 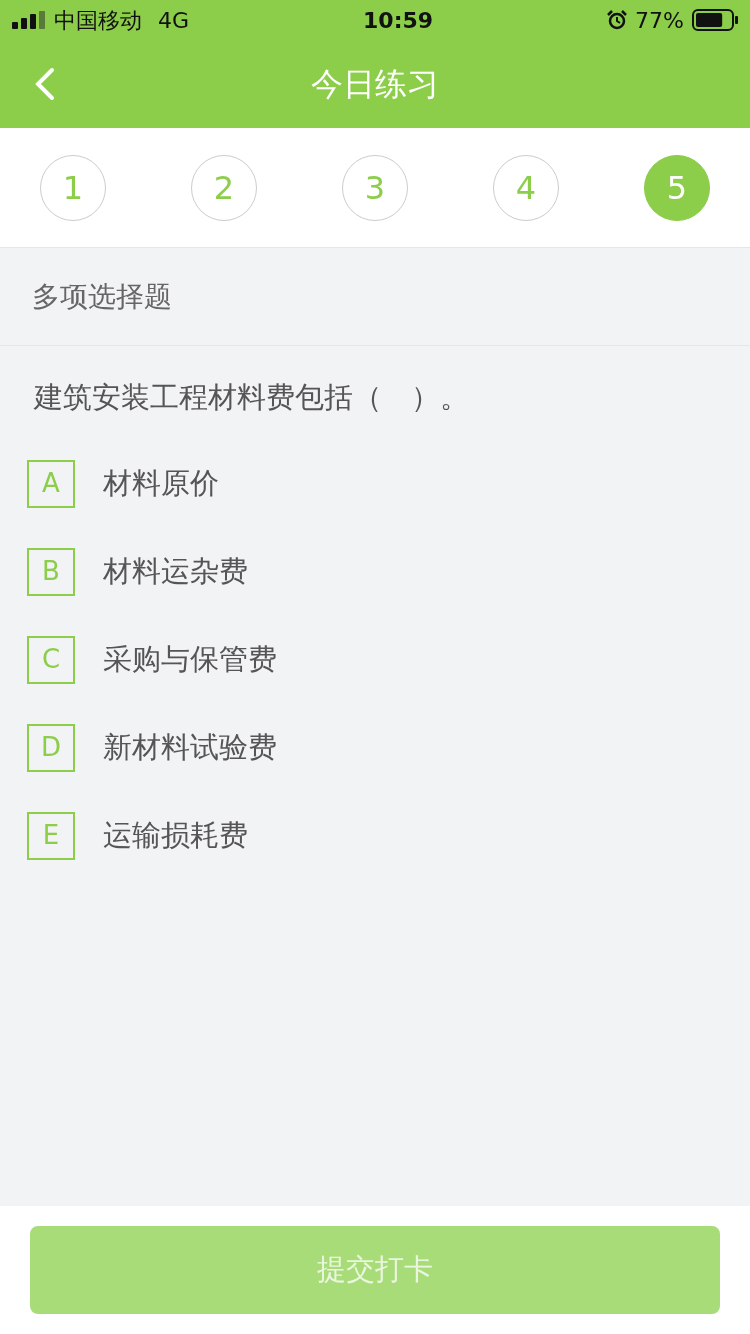 What do you see at coordinates (659, 20) in the screenshot?
I see `battery-percent: 77%` at bounding box center [659, 20].